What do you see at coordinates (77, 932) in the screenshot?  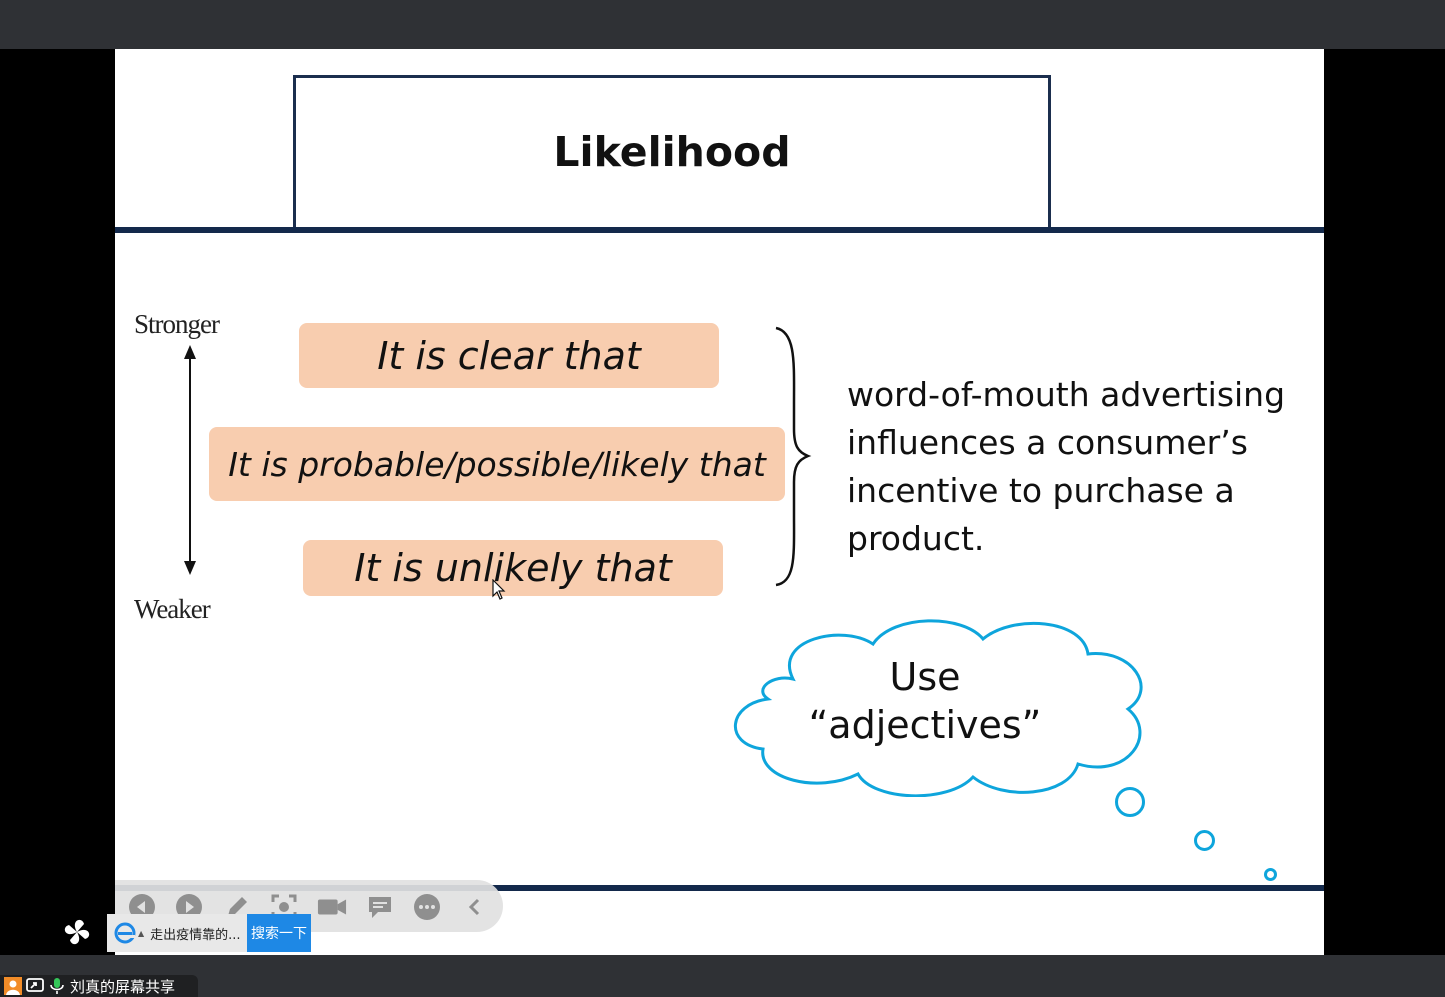 I see `pinwheel-logo-icon` at bounding box center [77, 932].